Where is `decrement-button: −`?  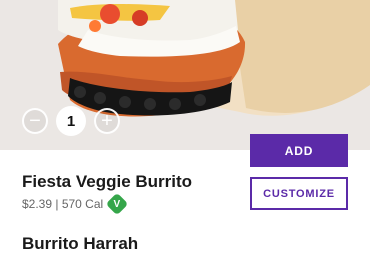
decrement-button: − is located at coordinates (35, 121).